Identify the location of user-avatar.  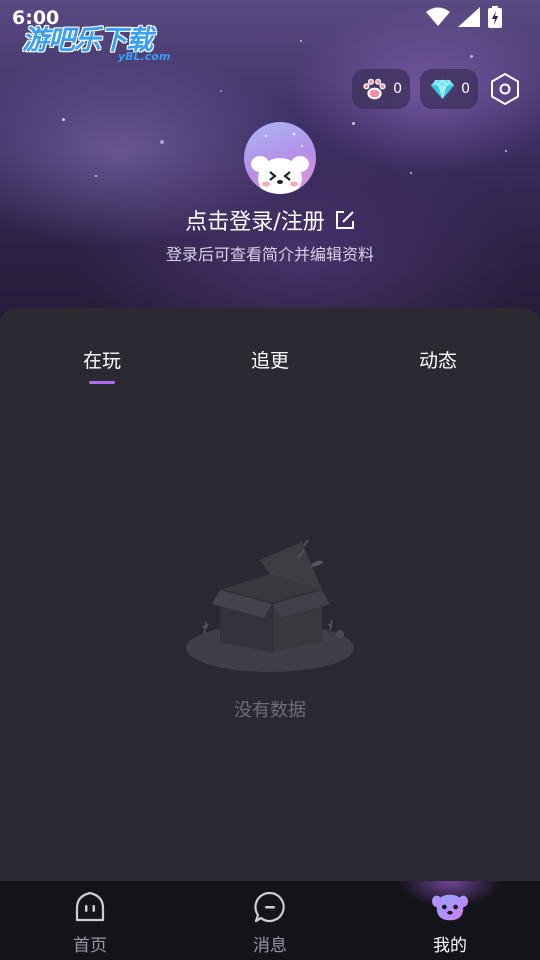
(280, 158).